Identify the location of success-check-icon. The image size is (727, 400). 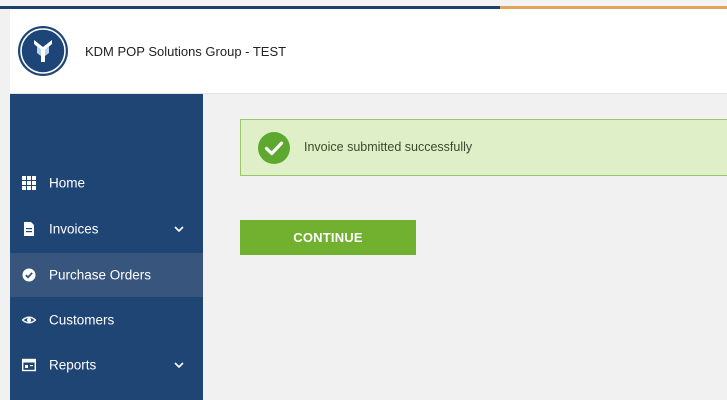
(274, 148).